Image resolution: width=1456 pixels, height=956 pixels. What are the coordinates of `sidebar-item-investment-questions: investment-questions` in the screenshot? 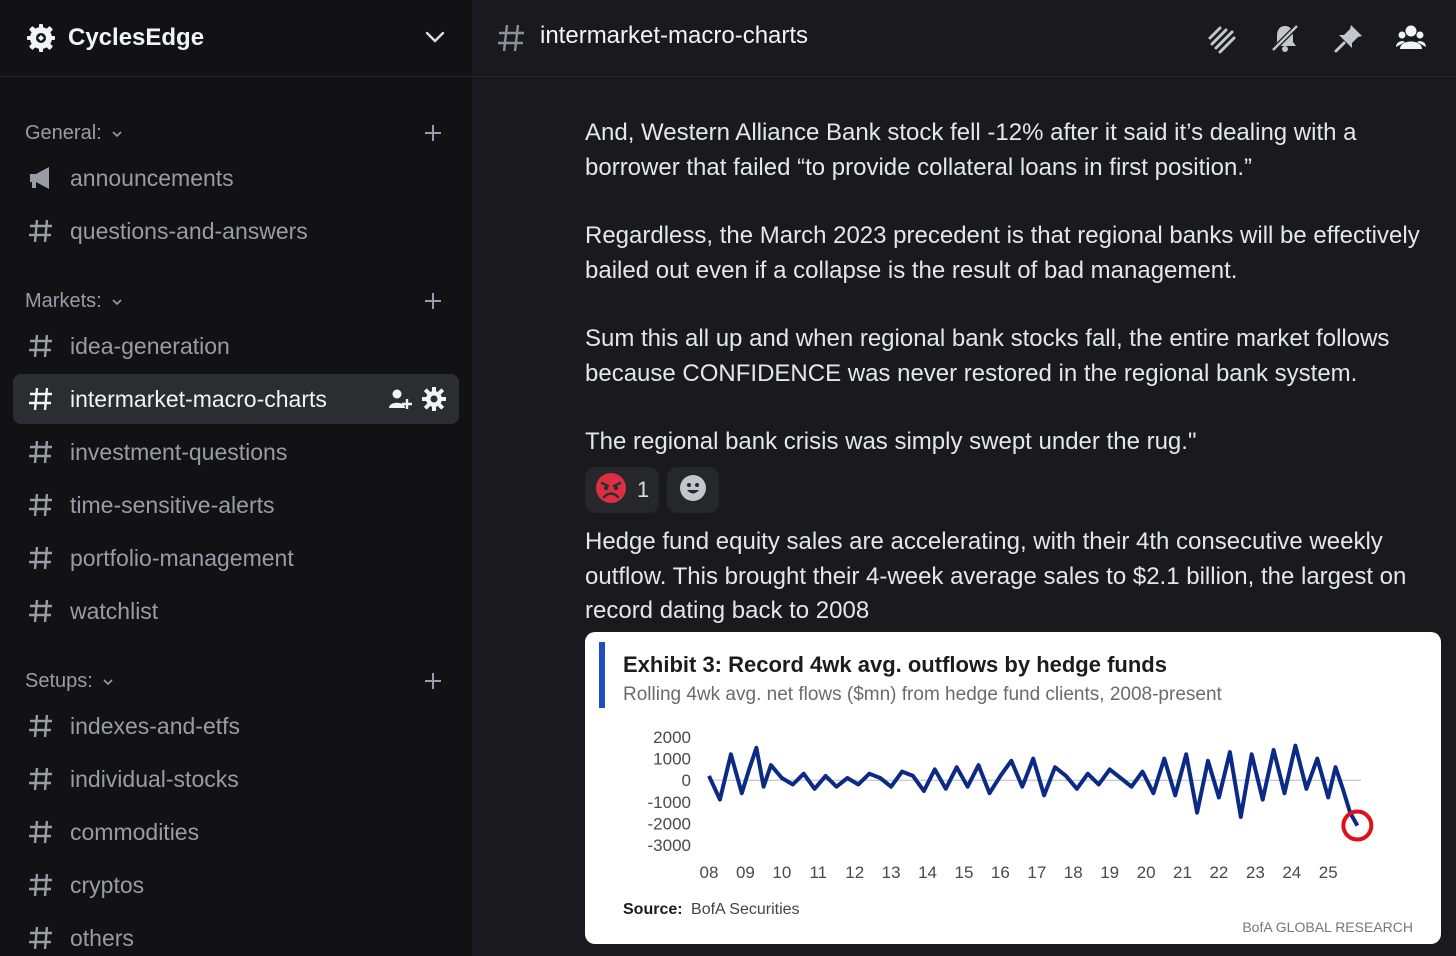 It's located at (236, 452).